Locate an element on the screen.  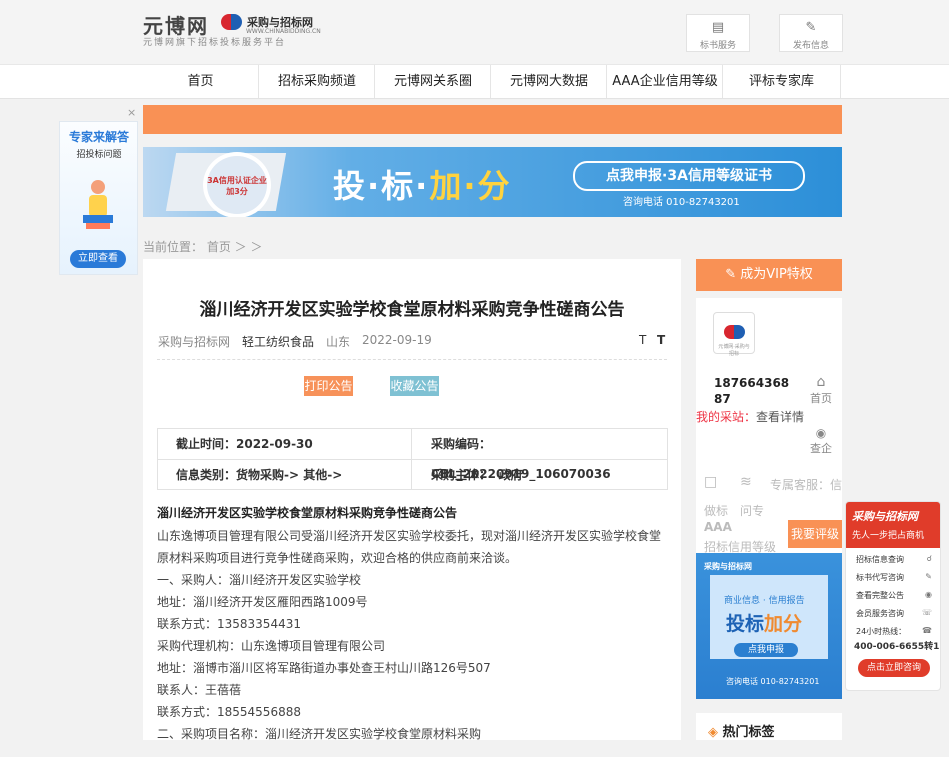
bid-service-button: ▤ 标书服务 is located at coordinates (718, 33).